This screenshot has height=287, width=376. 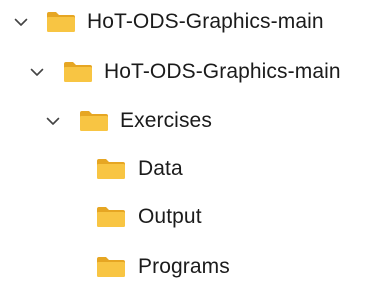 I want to click on tree-item-label: Output, so click(x=170, y=216).